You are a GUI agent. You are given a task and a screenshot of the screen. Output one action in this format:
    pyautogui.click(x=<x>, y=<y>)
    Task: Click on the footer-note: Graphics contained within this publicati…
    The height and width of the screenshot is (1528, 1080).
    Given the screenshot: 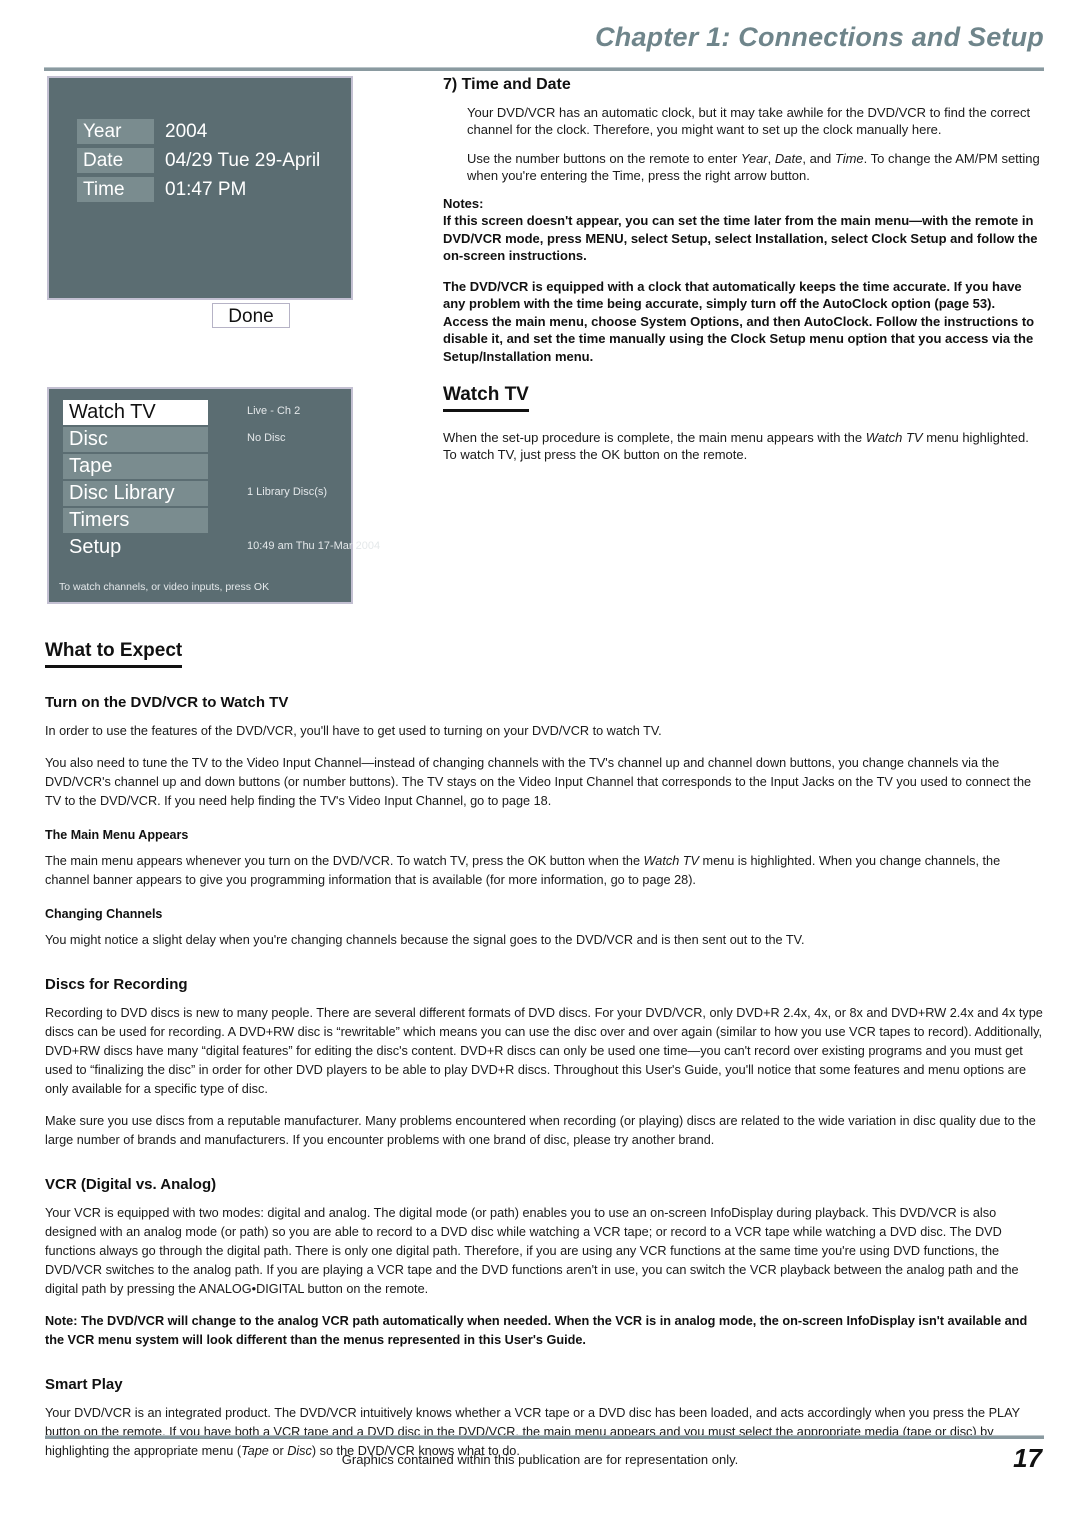 What is the action you would take?
    pyautogui.click(x=540, y=1459)
    